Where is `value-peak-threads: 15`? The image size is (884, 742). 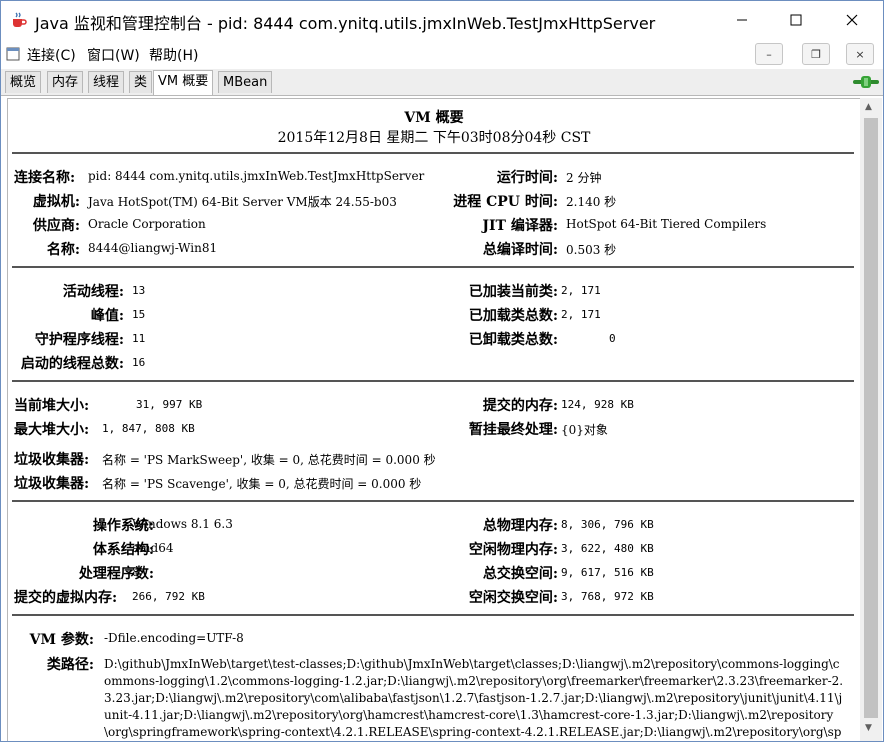
value-peak-threads: 15 is located at coordinates (139, 314).